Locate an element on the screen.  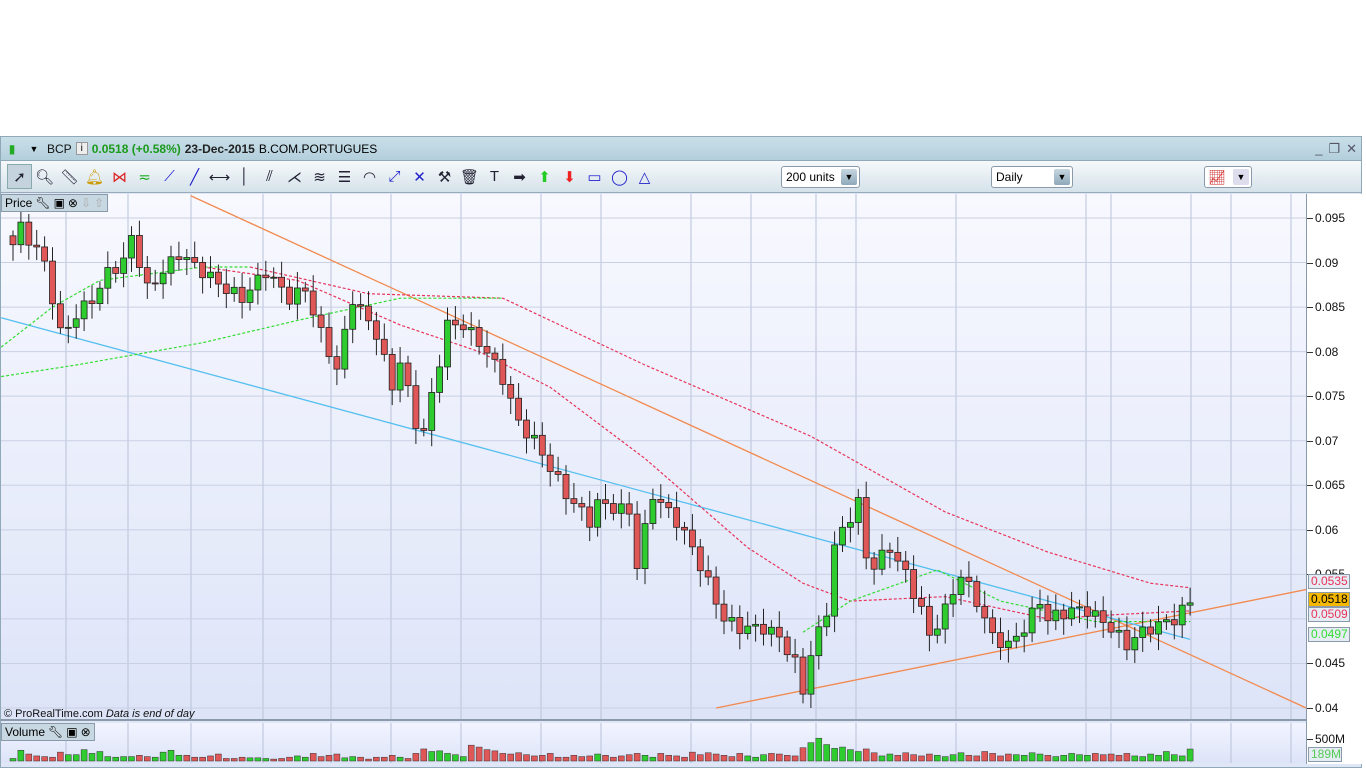
parallel-tool-button: ⫽ is located at coordinates (269, 176).